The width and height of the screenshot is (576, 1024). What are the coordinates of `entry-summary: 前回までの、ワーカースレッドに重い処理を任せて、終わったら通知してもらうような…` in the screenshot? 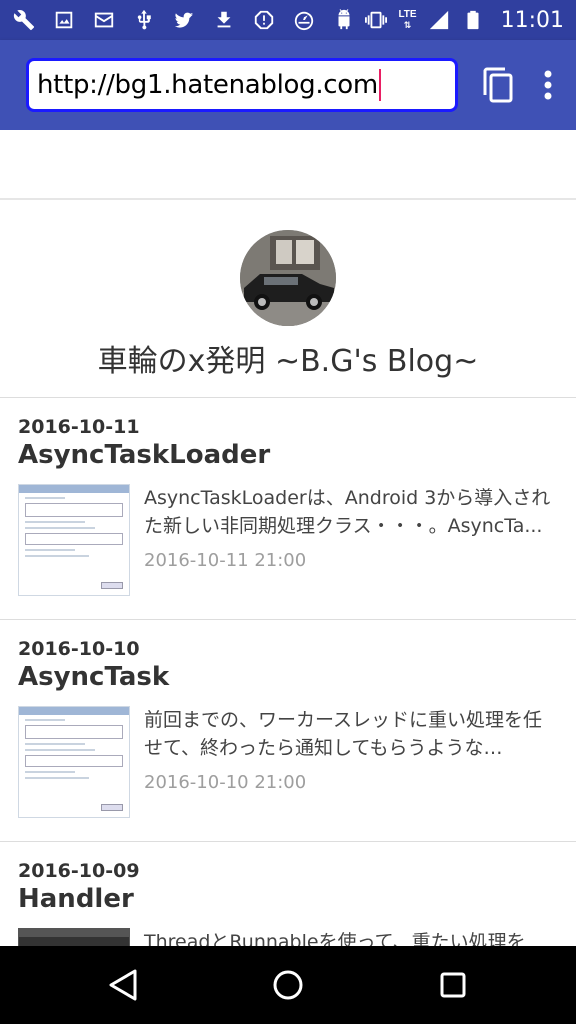 It's located at (343, 734).